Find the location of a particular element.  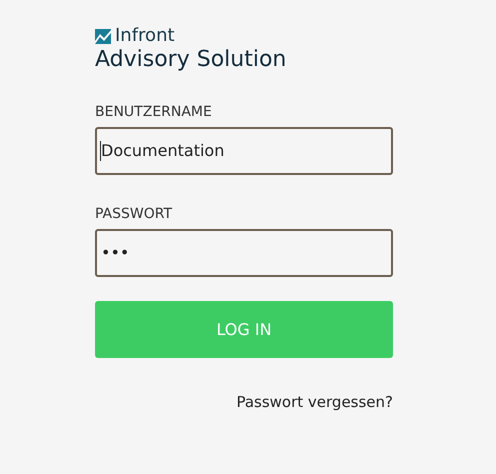

input-field: ••• is located at coordinates (244, 253).